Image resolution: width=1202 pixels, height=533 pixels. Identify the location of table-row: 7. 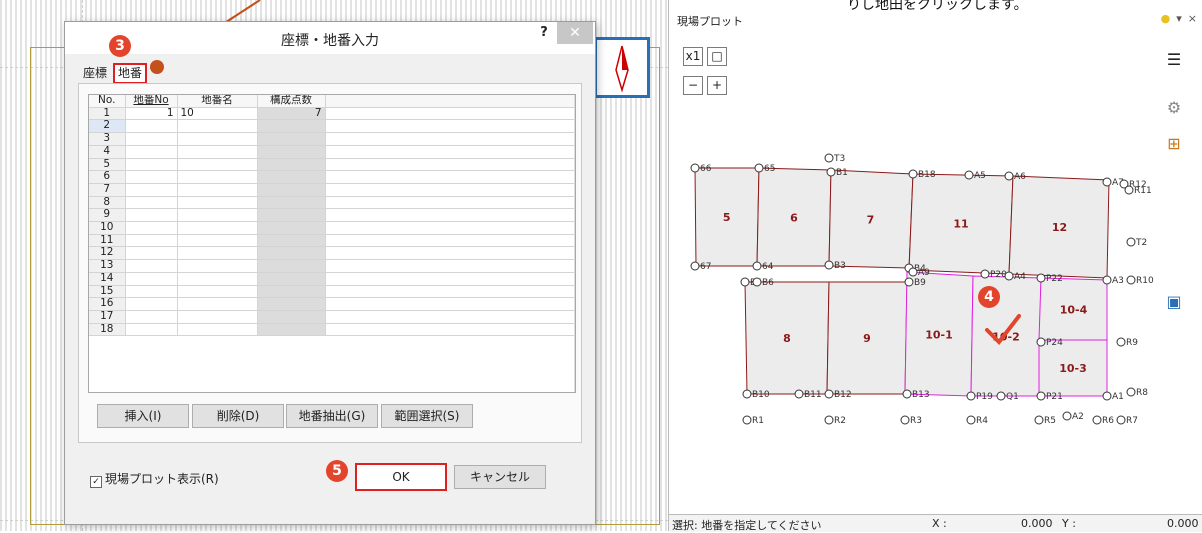
(332, 190).